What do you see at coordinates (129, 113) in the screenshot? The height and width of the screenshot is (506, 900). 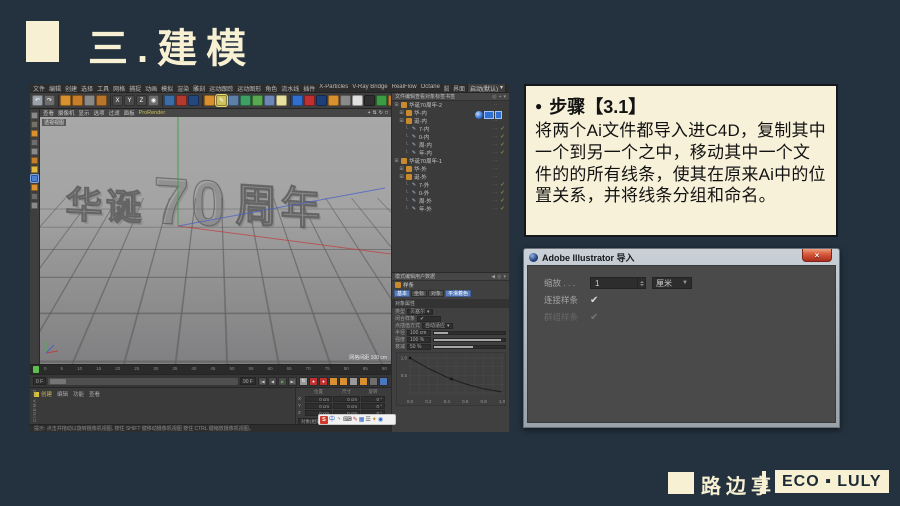 I see `viewport-menu-item: 面板` at bounding box center [129, 113].